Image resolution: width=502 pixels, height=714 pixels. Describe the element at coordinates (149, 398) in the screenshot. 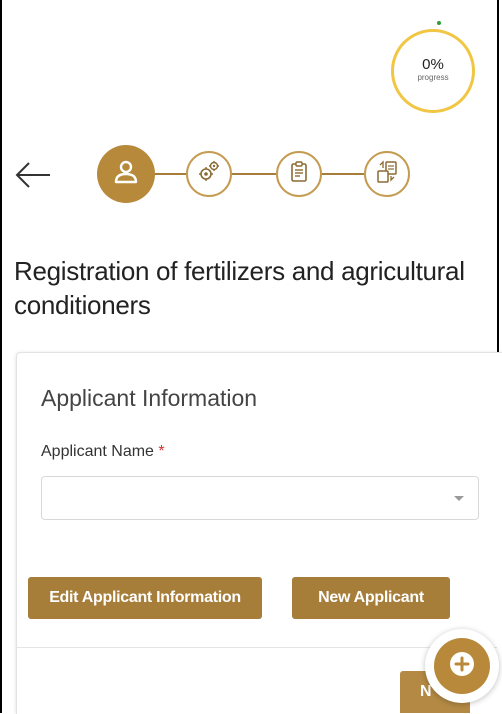

I see `section-title: Applicant Information` at that location.